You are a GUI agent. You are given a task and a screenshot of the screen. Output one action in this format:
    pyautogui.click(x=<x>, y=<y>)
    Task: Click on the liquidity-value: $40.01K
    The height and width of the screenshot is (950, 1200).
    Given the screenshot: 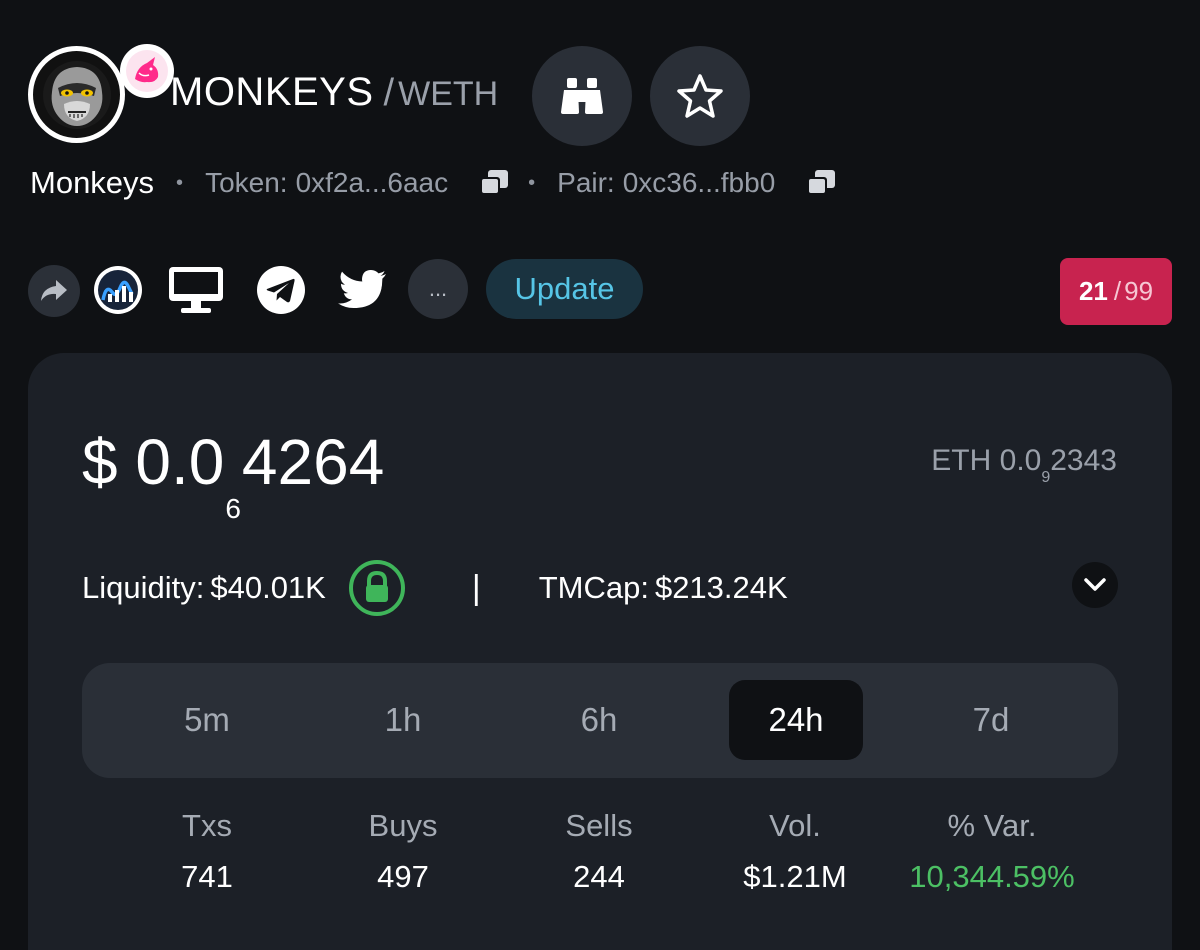 What is the action you would take?
    pyautogui.click(x=268, y=587)
    